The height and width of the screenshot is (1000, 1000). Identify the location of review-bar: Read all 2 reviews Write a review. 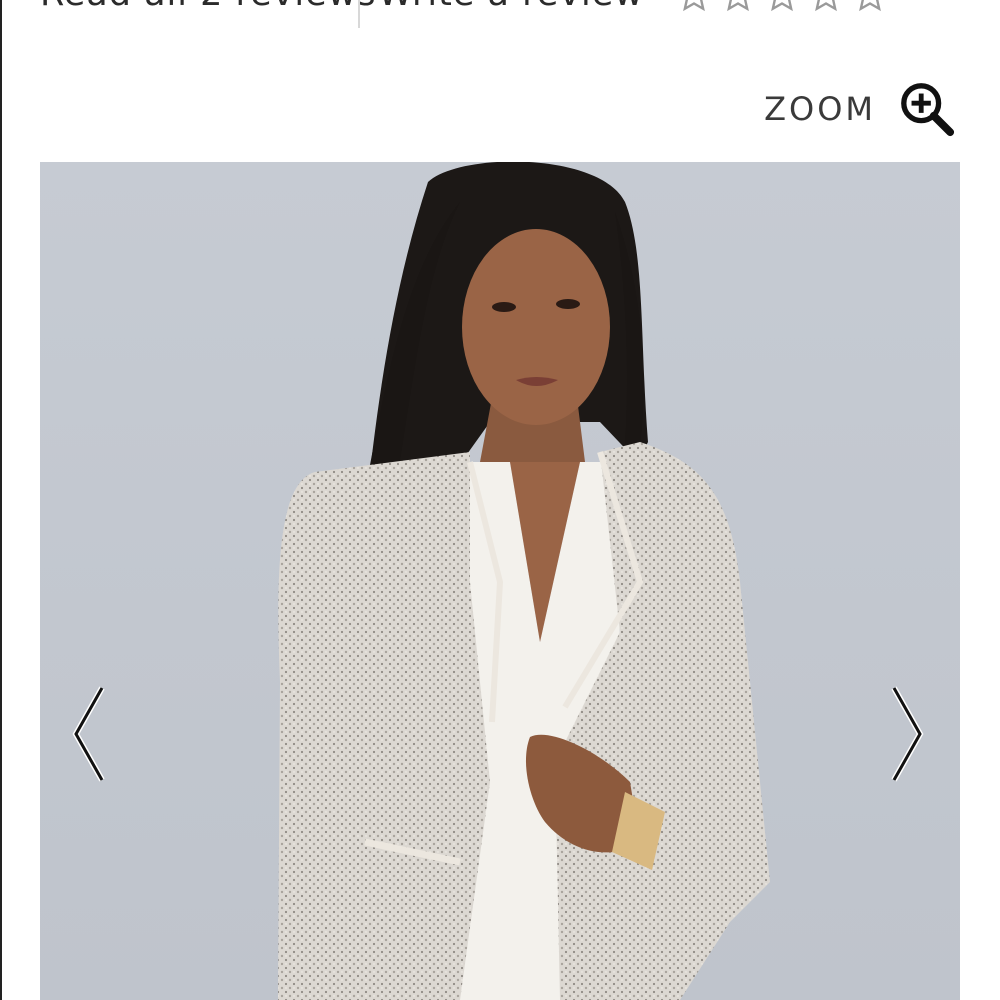
(500, 15).